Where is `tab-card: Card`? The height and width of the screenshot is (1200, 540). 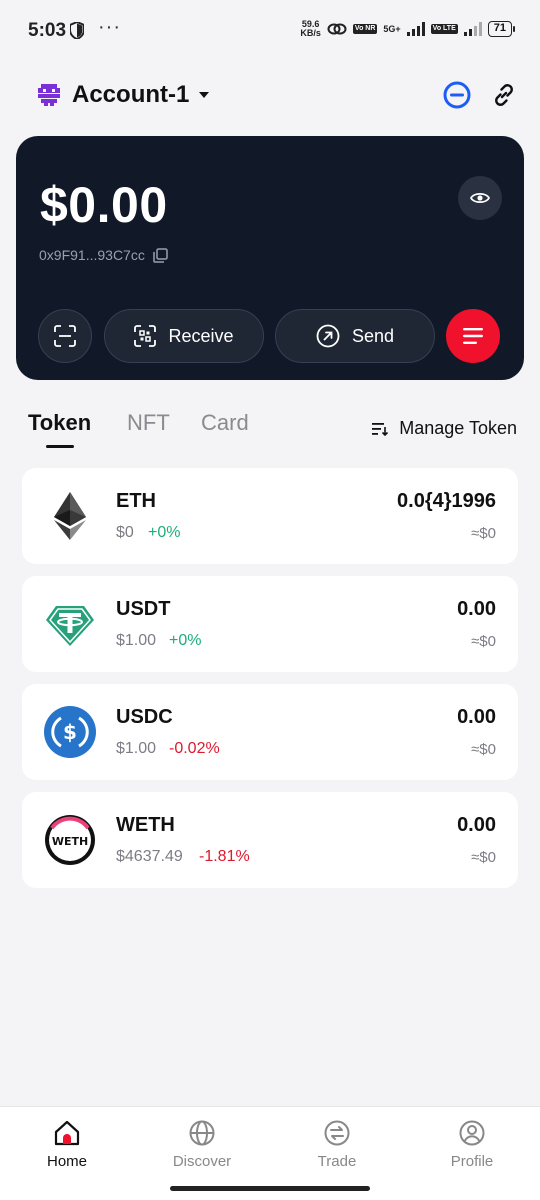
tab-card: Card is located at coordinates (225, 423).